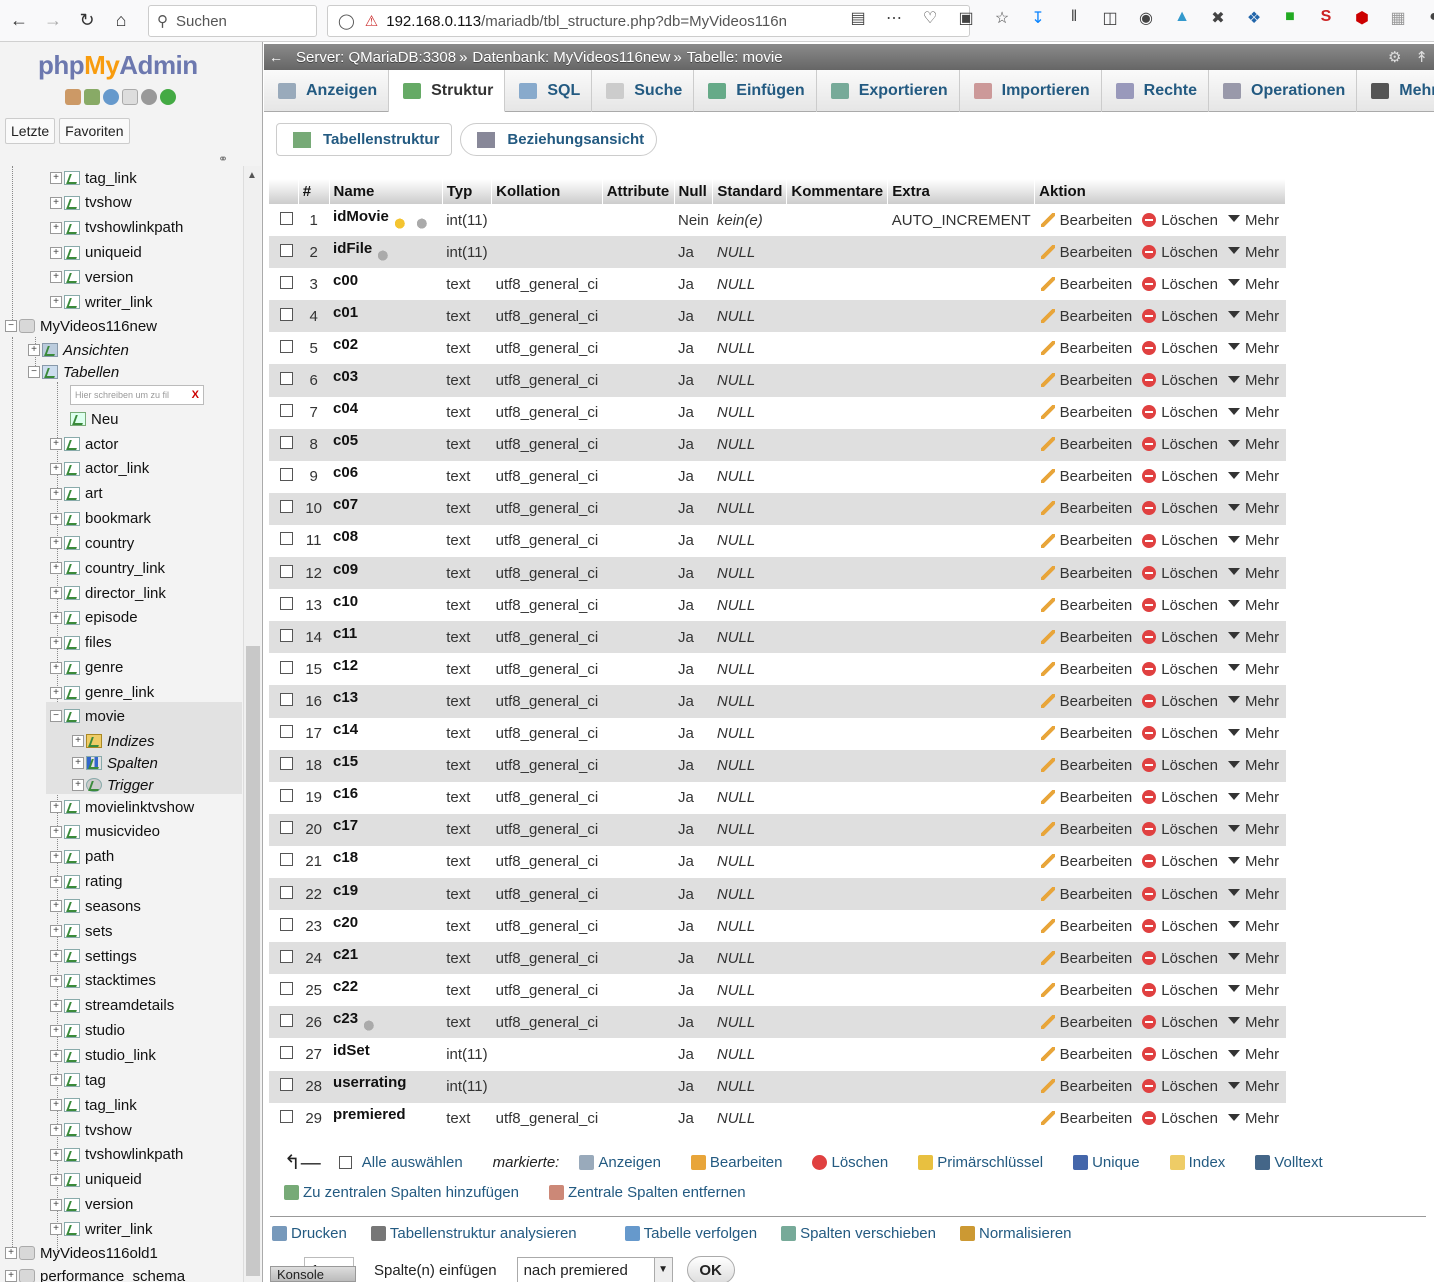 The image size is (1434, 1282). I want to click on forward-icon: →, so click(53, 21).